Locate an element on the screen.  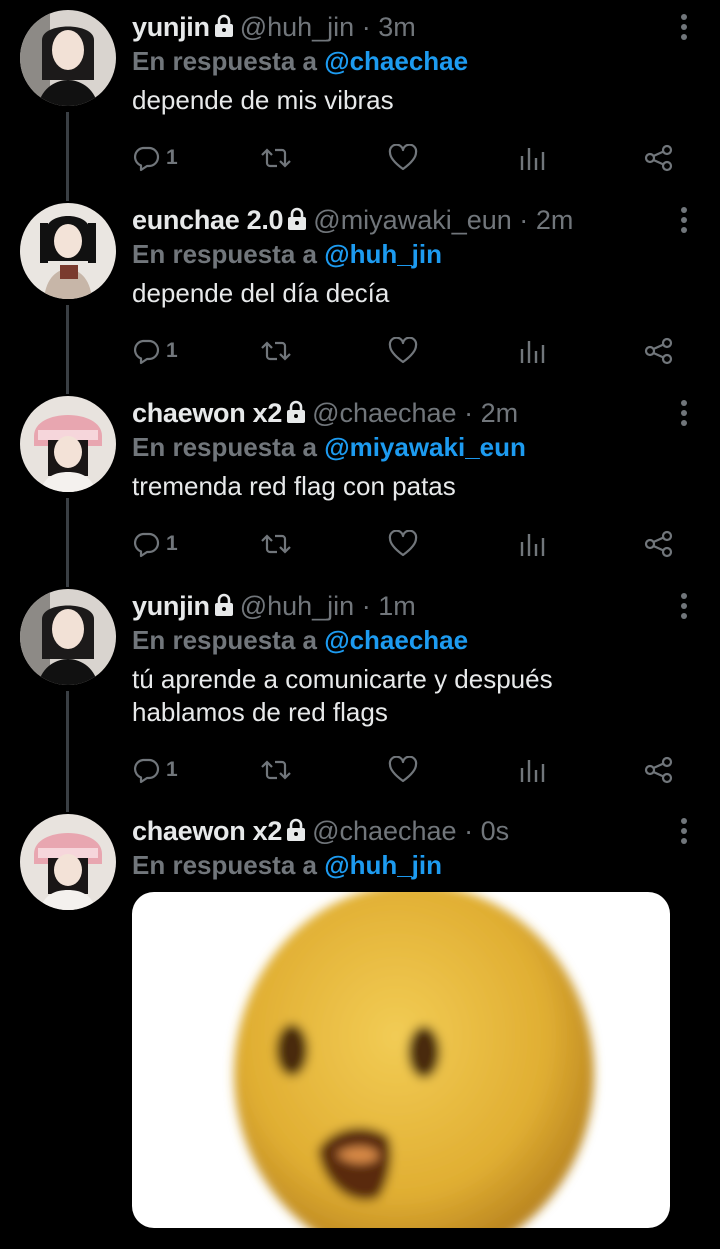
reply-prefix: En respuesta a is located at coordinates (224, 865).